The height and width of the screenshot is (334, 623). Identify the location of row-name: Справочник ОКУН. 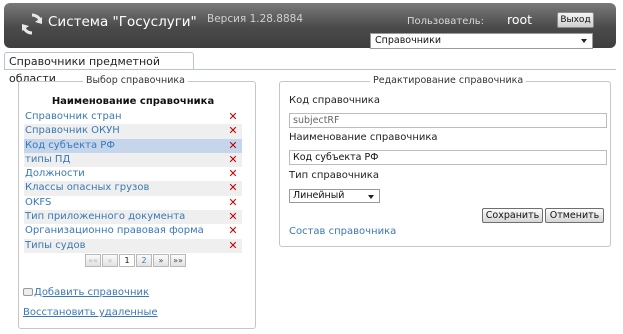
(72, 130).